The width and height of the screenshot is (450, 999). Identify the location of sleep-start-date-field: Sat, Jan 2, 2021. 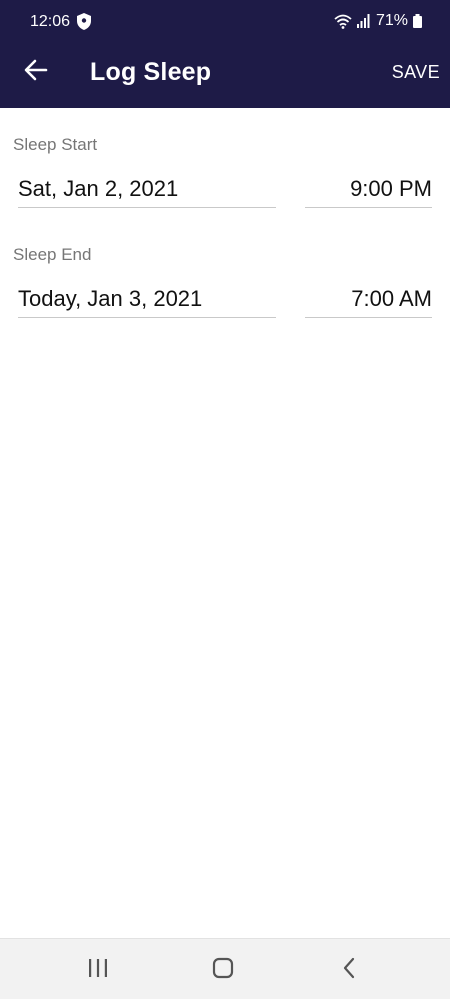
(147, 189).